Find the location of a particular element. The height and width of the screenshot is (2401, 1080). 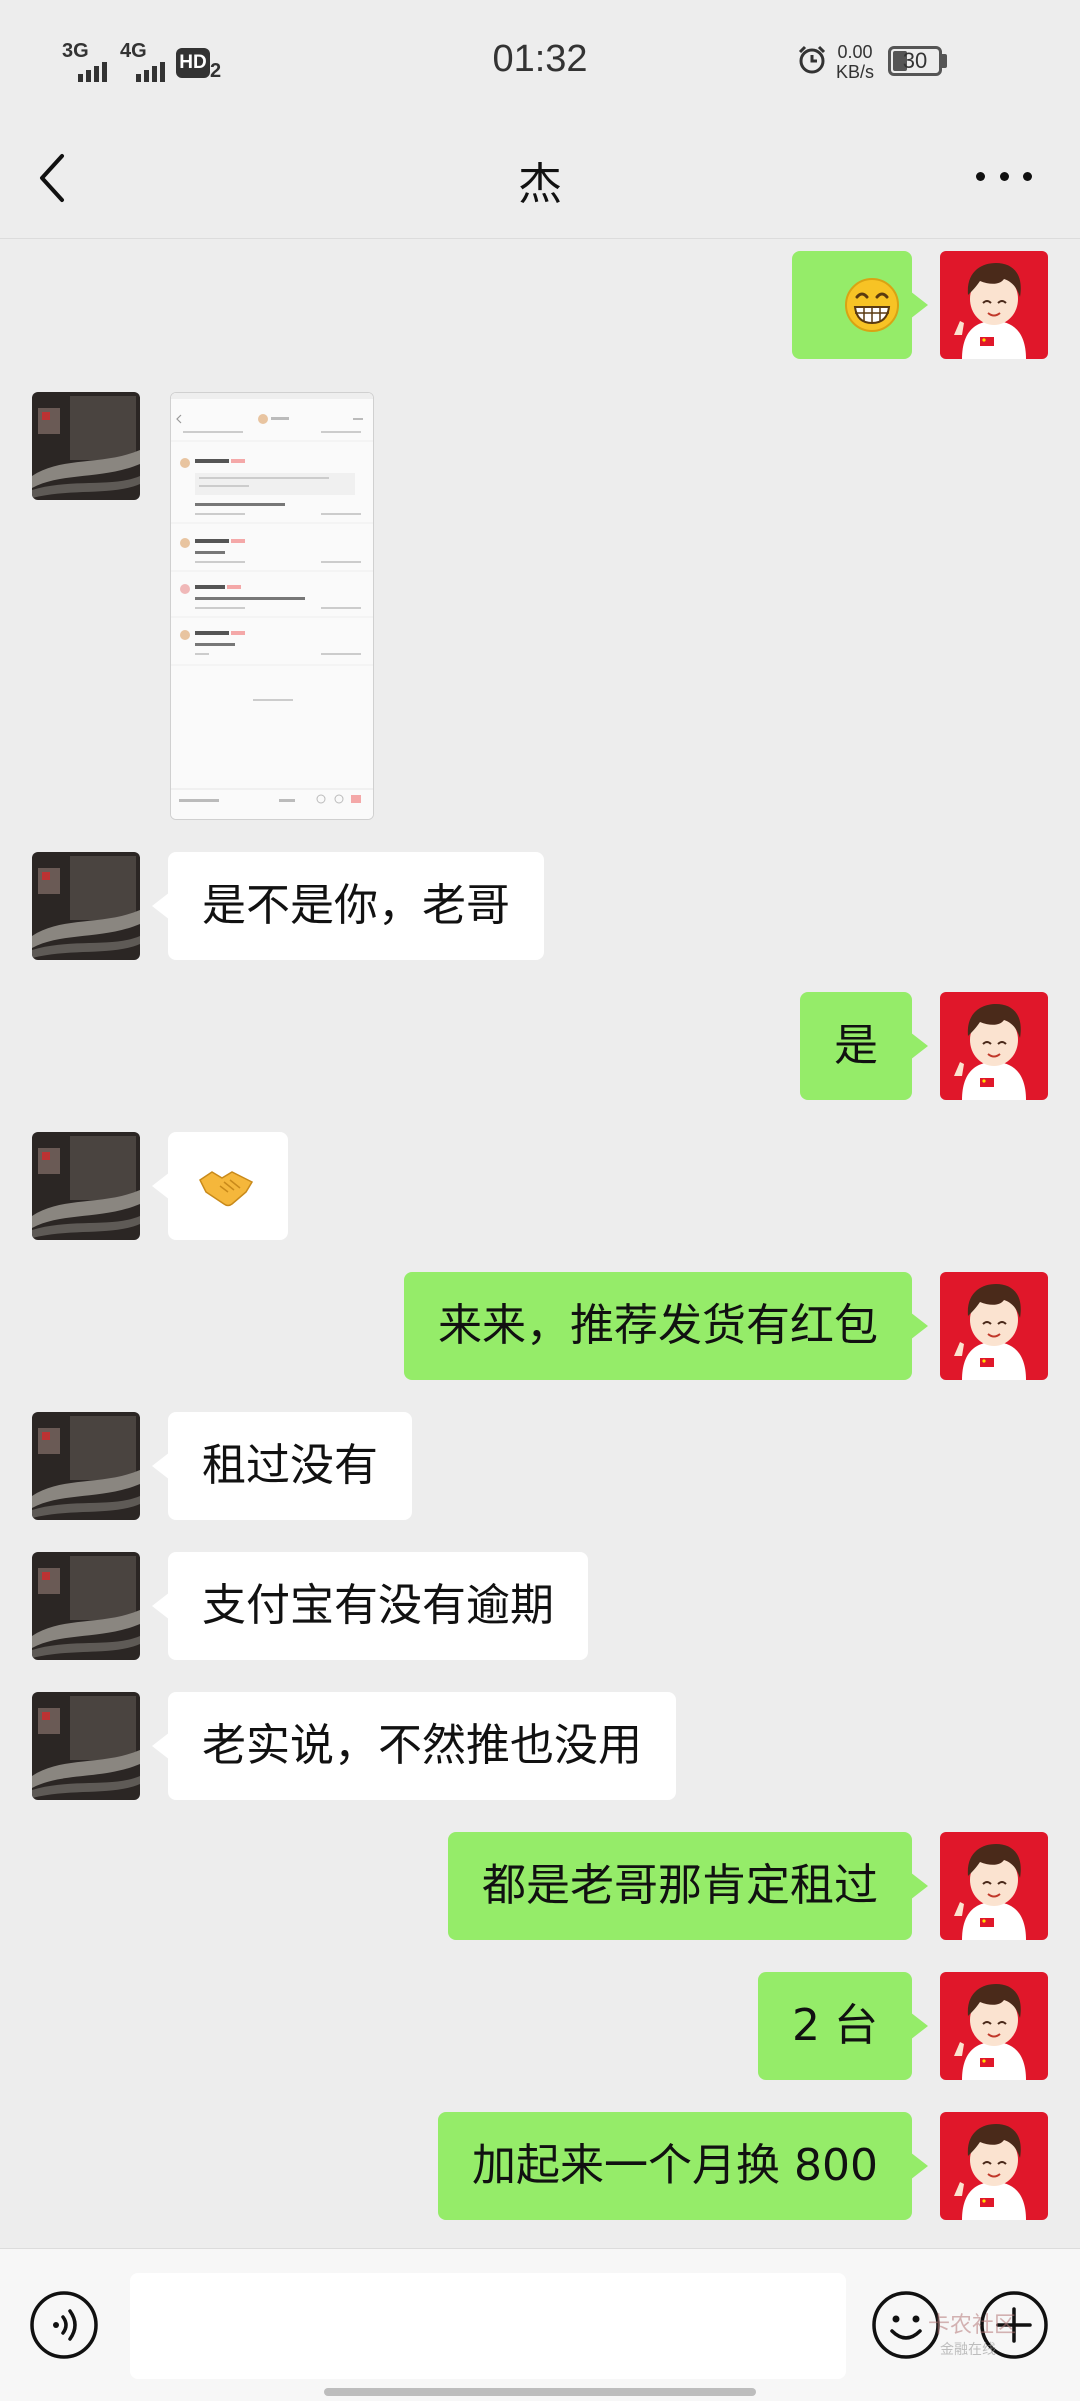

input-bar: 卡农社区 金融在线 is located at coordinates (540, 2324).